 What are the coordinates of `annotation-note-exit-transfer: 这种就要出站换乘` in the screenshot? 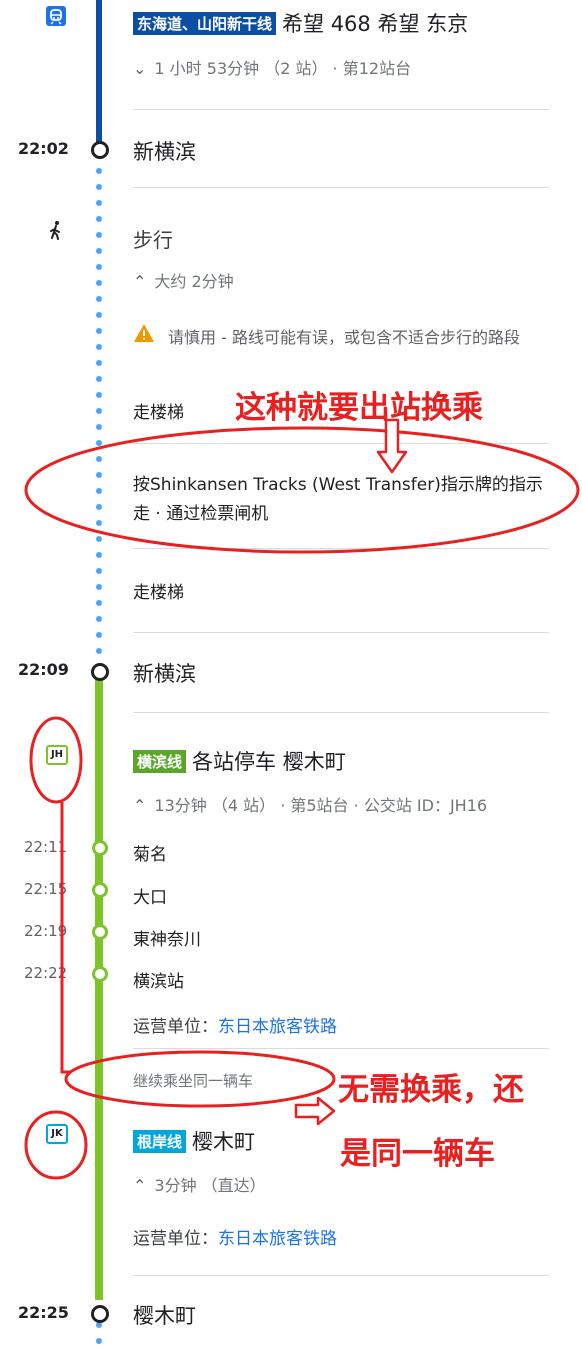 It's located at (359, 408).